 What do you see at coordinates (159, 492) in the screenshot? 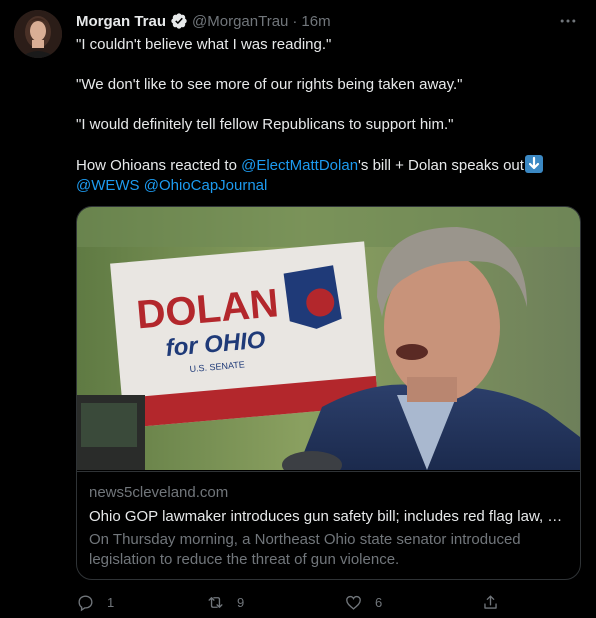
I see `card-domain: news5cleveland.com` at bounding box center [159, 492].